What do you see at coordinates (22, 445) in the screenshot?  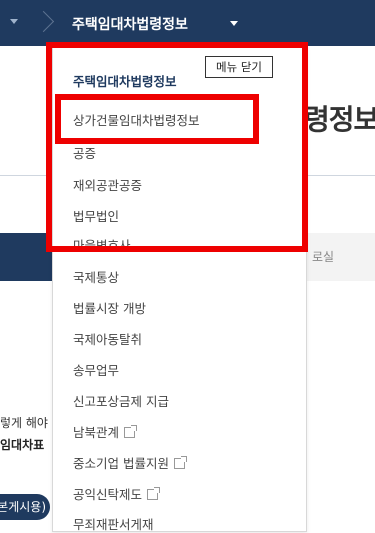 I see `body-text-bold: 임대차표` at bounding box center [22, 445].